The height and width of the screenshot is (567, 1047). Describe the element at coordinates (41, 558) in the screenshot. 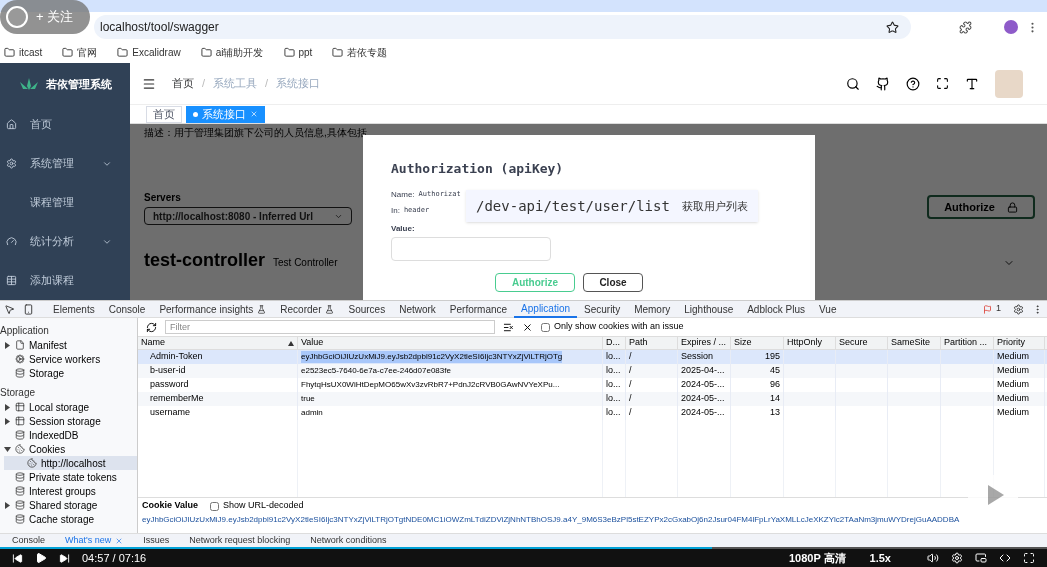

I see `play-icon` at that location.